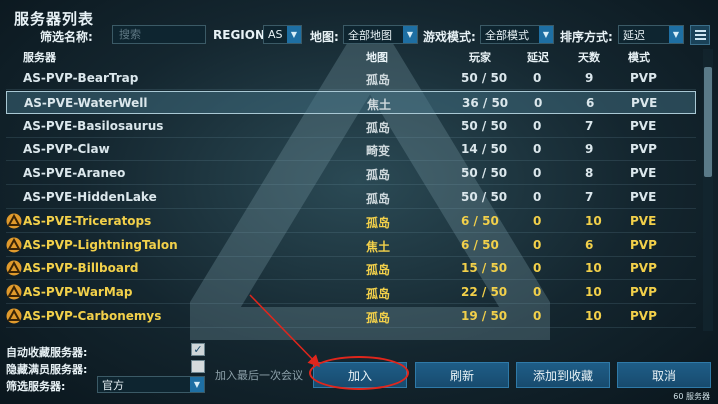  What do you see at coordinates (589, 125) in the screenshot?
I see `server-days: 7` at bounding box center [589, 125].